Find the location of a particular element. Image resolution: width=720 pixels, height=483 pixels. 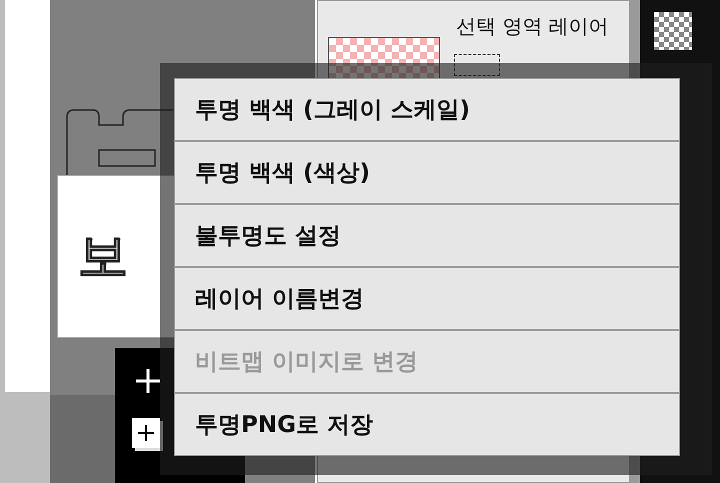

menu-item: 투명PNG로 저장 is located at coordinates (427, 423).